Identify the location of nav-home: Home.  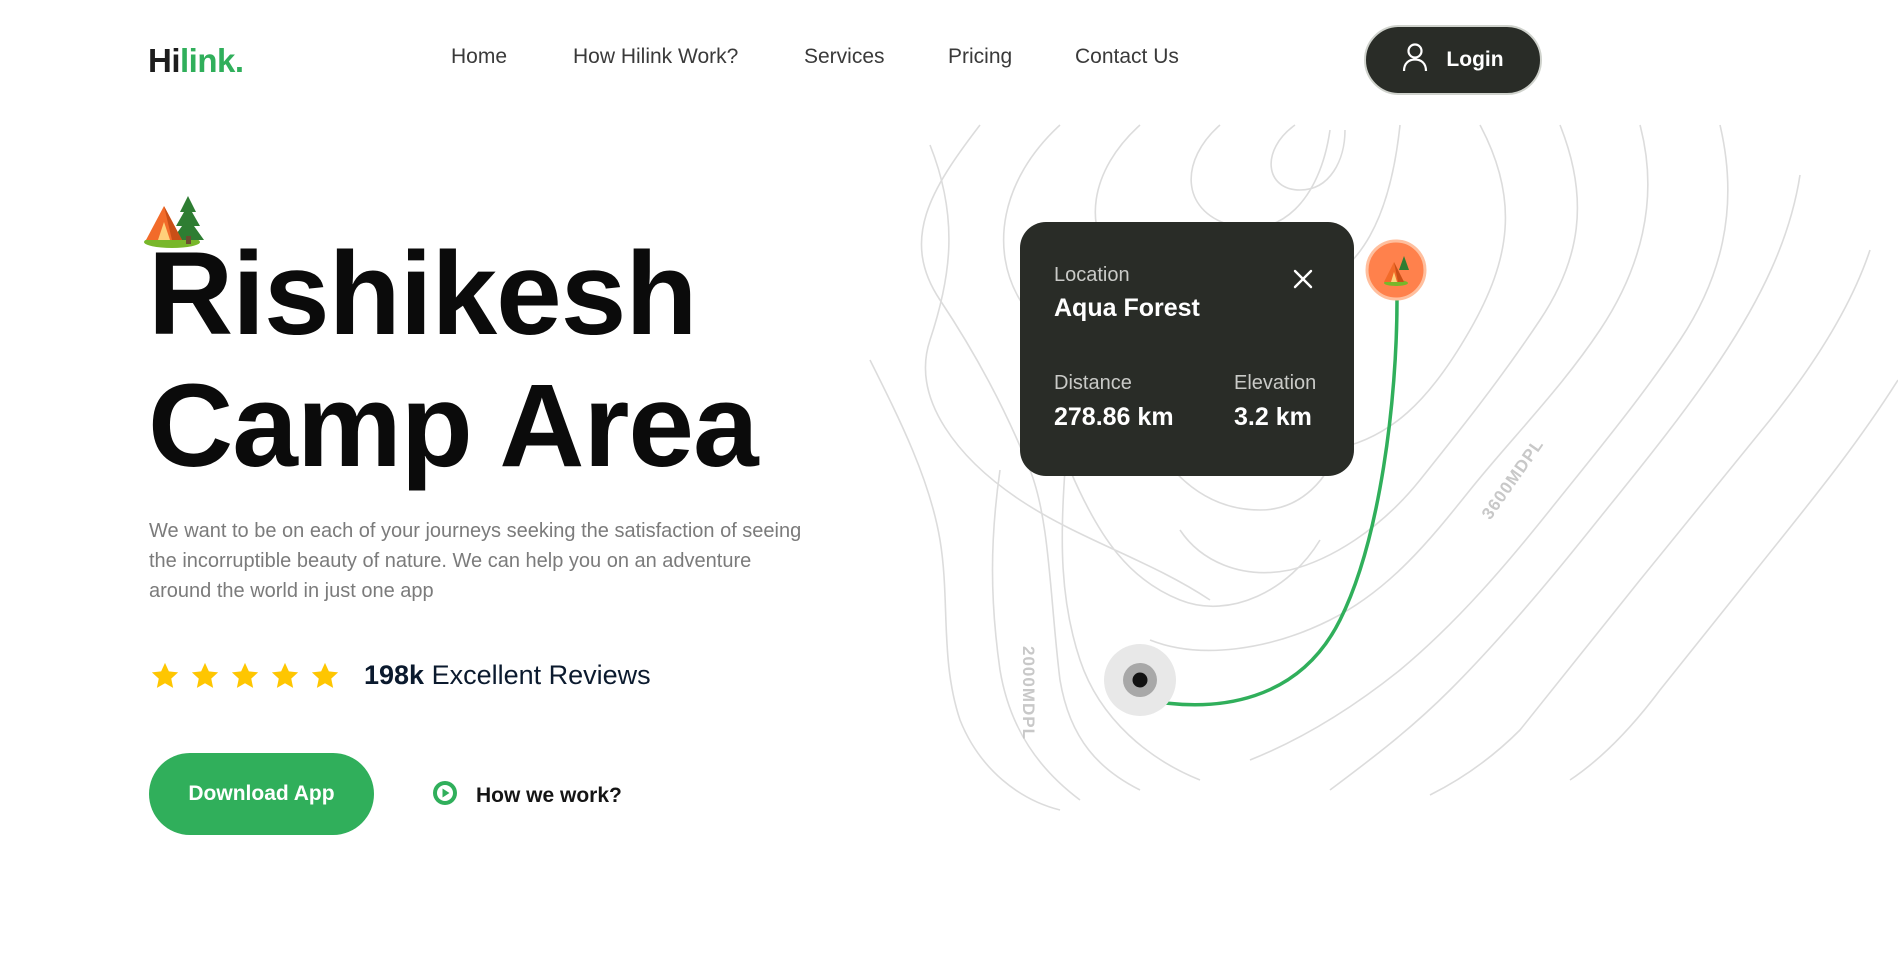
(479, 57).